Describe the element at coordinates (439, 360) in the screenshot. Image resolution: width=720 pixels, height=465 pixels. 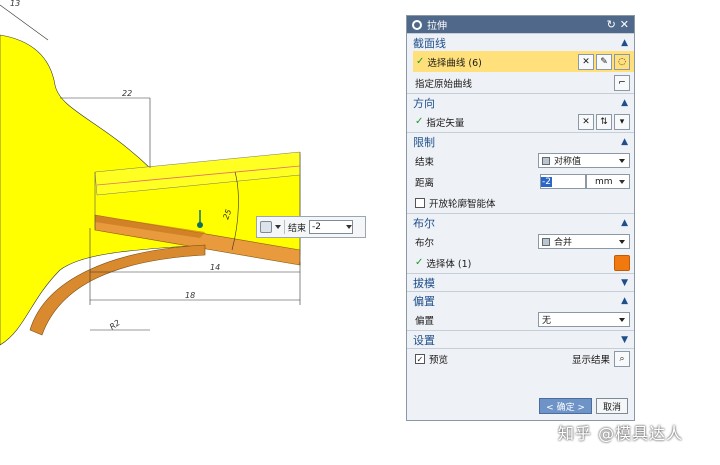
I see `preview-label: 预览` at that location.